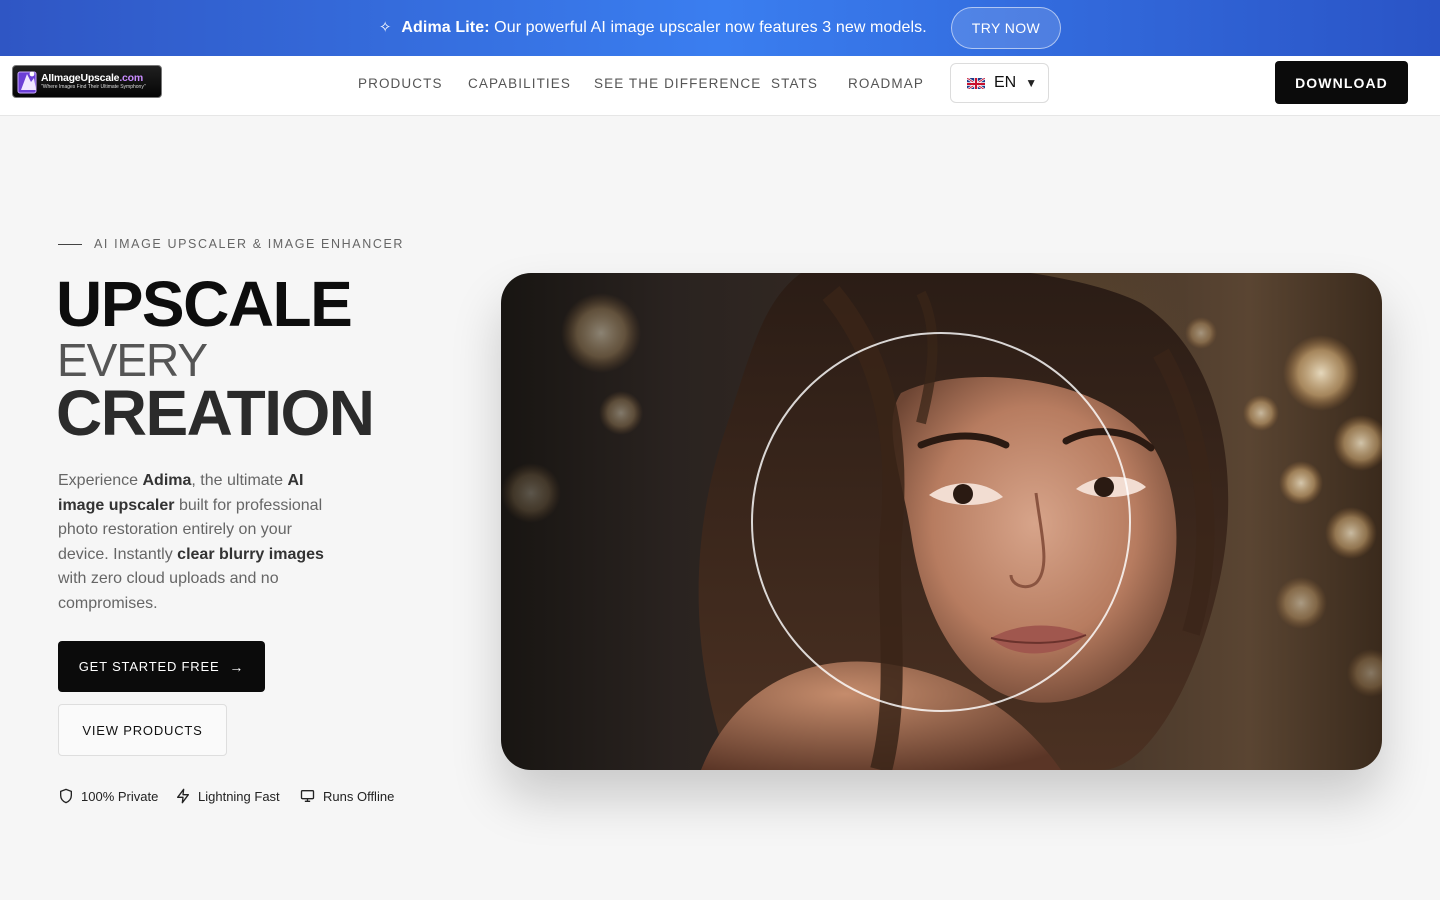 The image size is (1440, 900). Describe the element at coordinates (519, 83) in the screenshot. I see `nav-capabilities: CAPABILITIES` at that location.